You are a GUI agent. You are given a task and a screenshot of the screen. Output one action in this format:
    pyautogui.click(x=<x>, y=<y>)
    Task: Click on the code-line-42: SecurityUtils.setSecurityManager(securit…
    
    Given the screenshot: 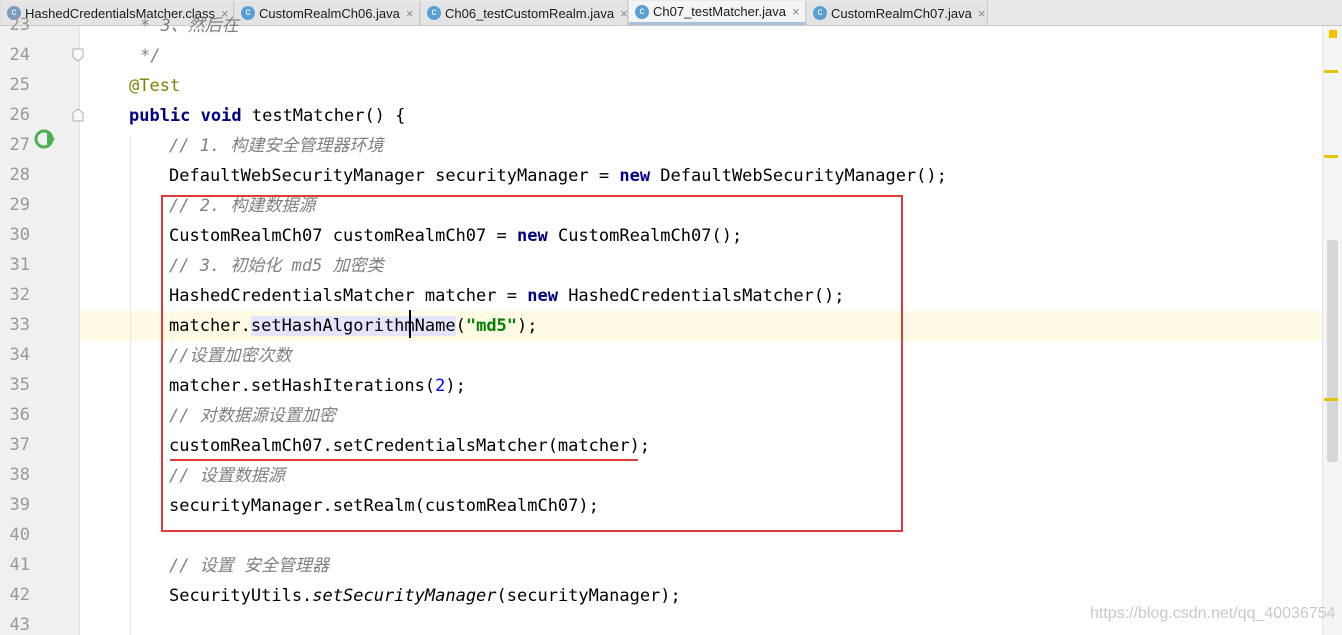 What is the action you would take?
    pyautogui.click(x=425, y=596)
    